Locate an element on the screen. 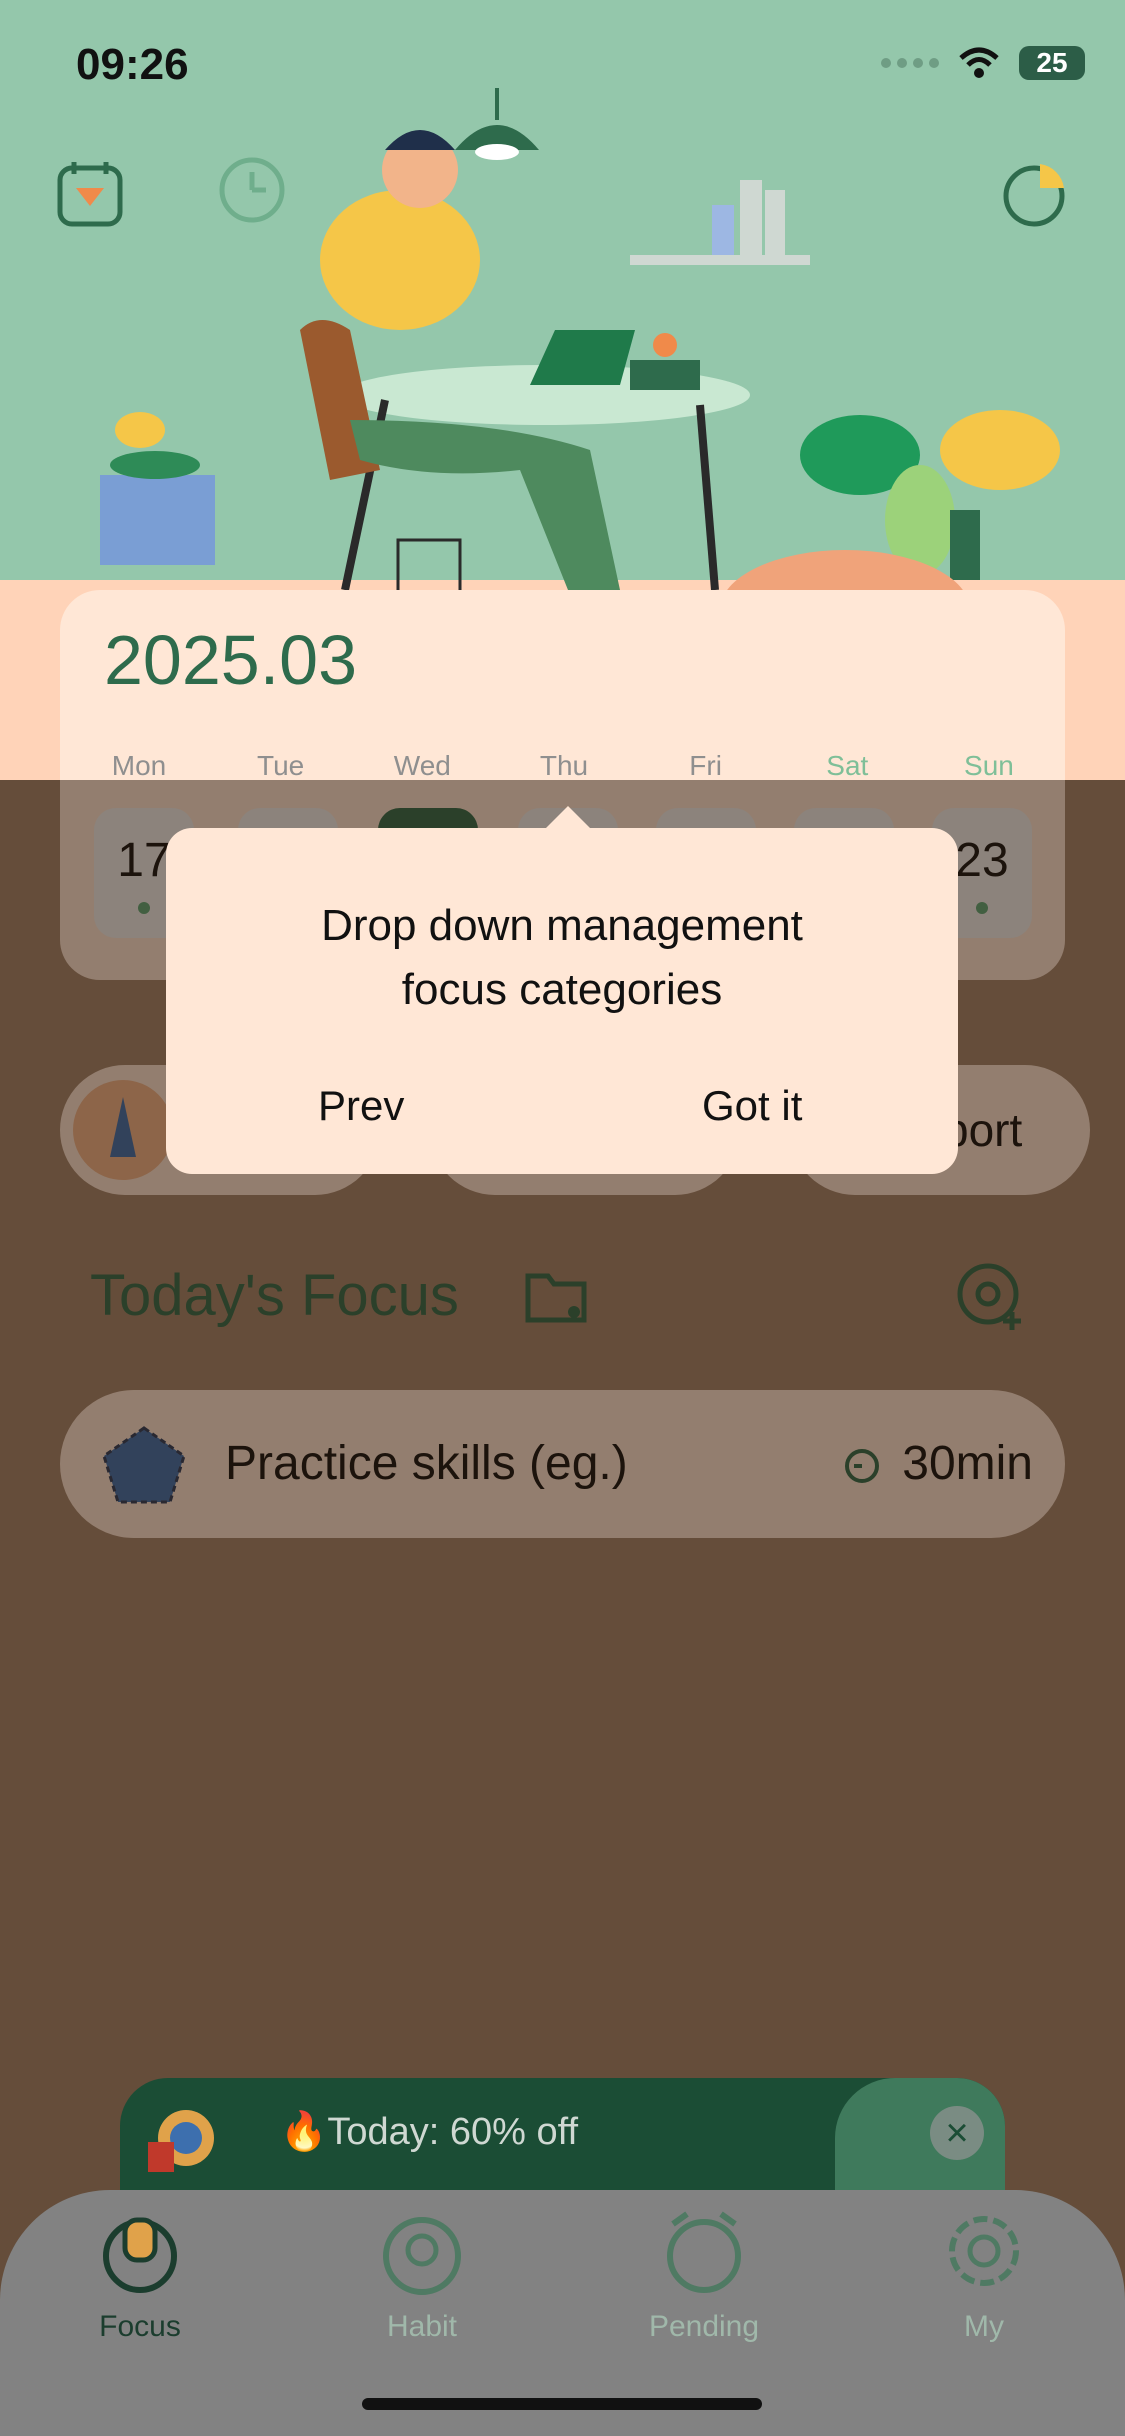 The image size is (1125, 2436). tab-pending: Pending is located at coordinates (704, 2275).